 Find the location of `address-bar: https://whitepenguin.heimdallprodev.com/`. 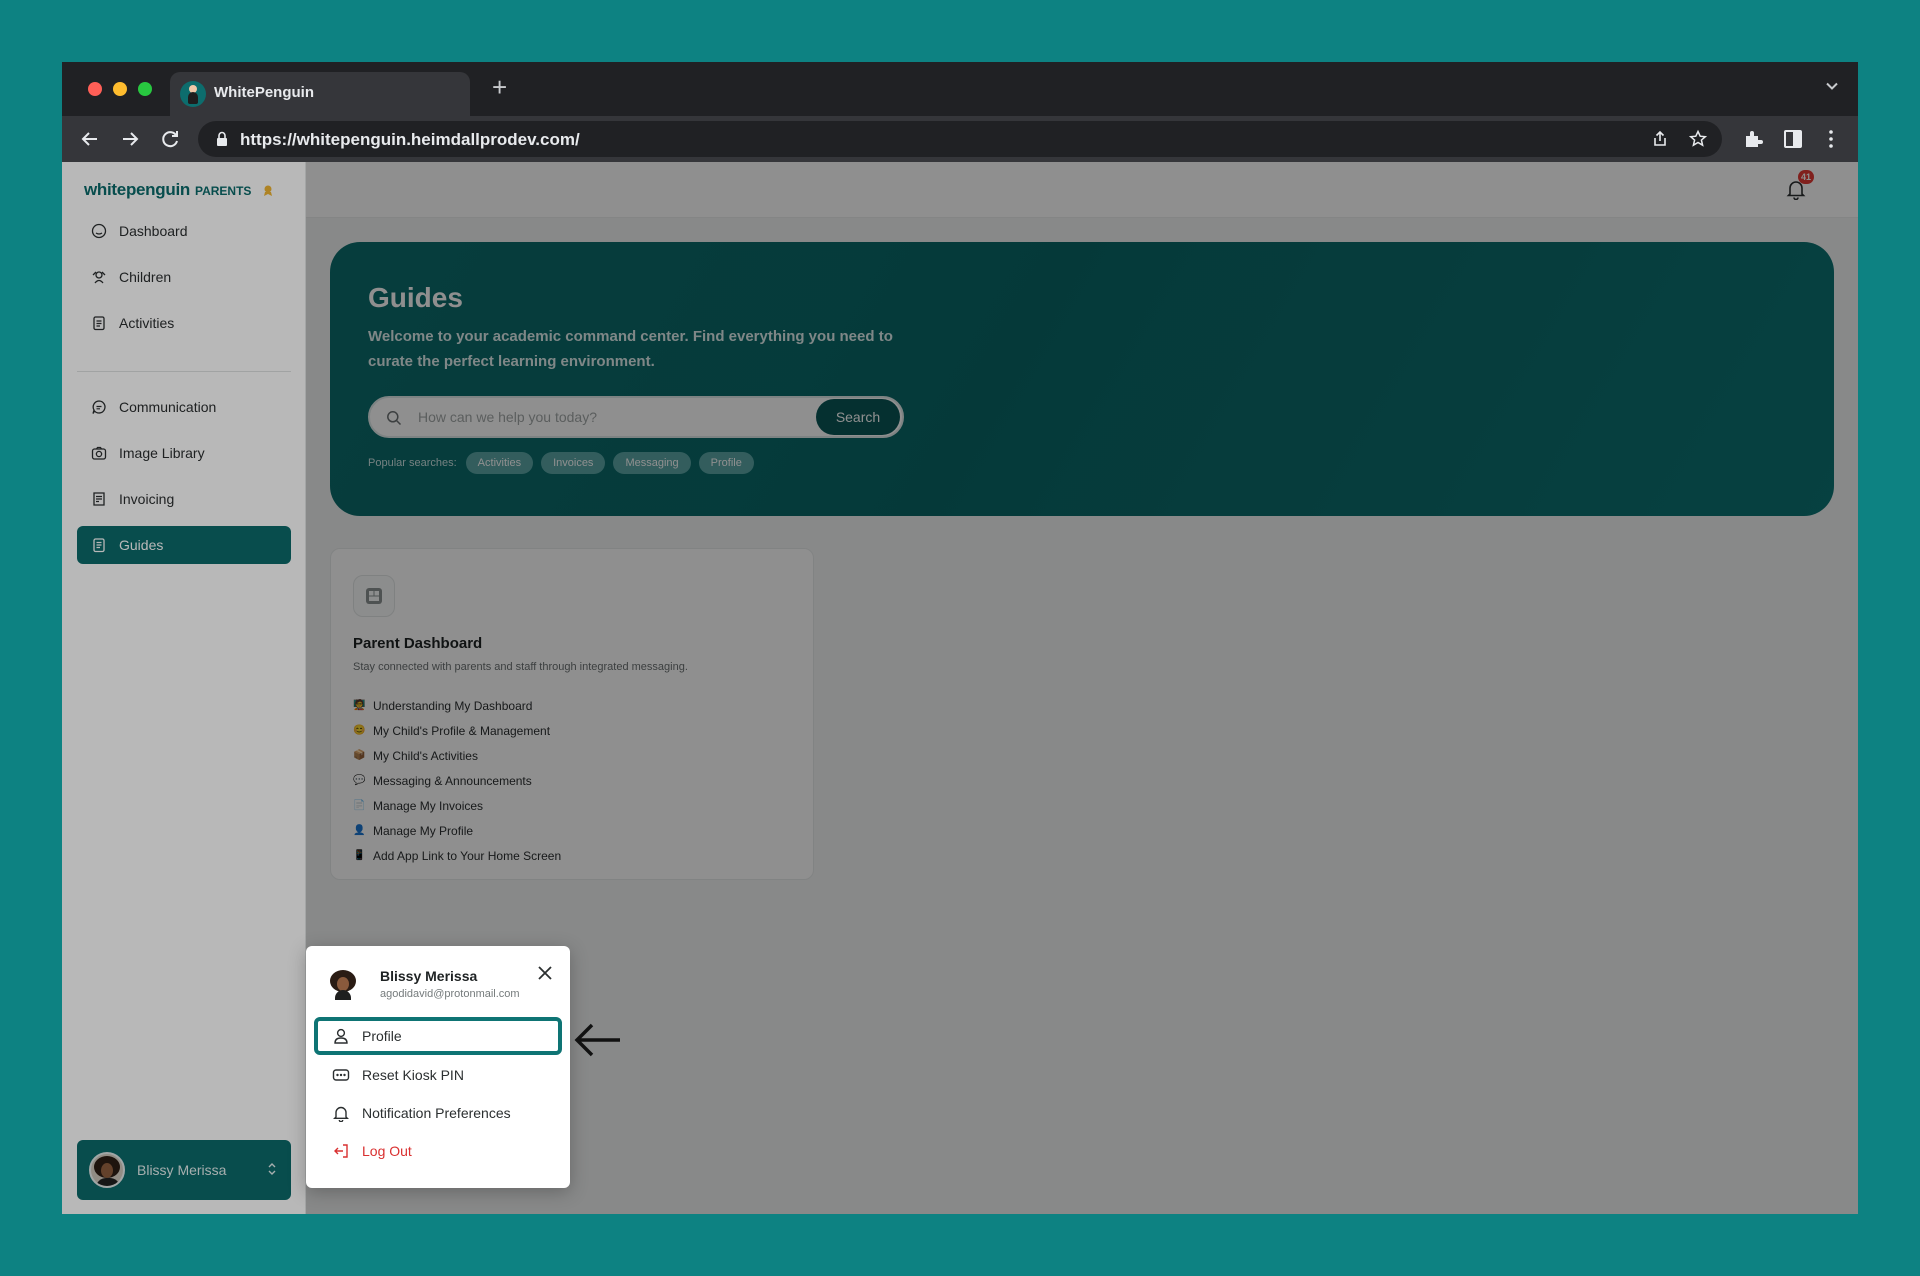

address-bar: https://whitepenguin.heimdallprodev.com/ is located at coordinates (960, 139).